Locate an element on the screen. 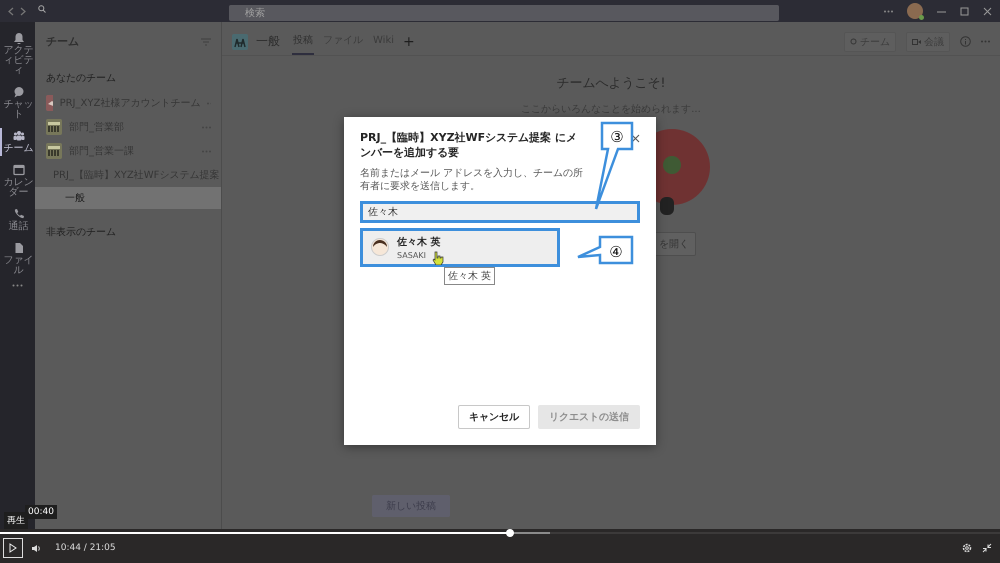 The width and height of the screenshot is (1000, 563). dialog-description: 名前またはメール アドレスを入力し、チームの所有者に要求を送信します。 is located at coordinates (472, 179).